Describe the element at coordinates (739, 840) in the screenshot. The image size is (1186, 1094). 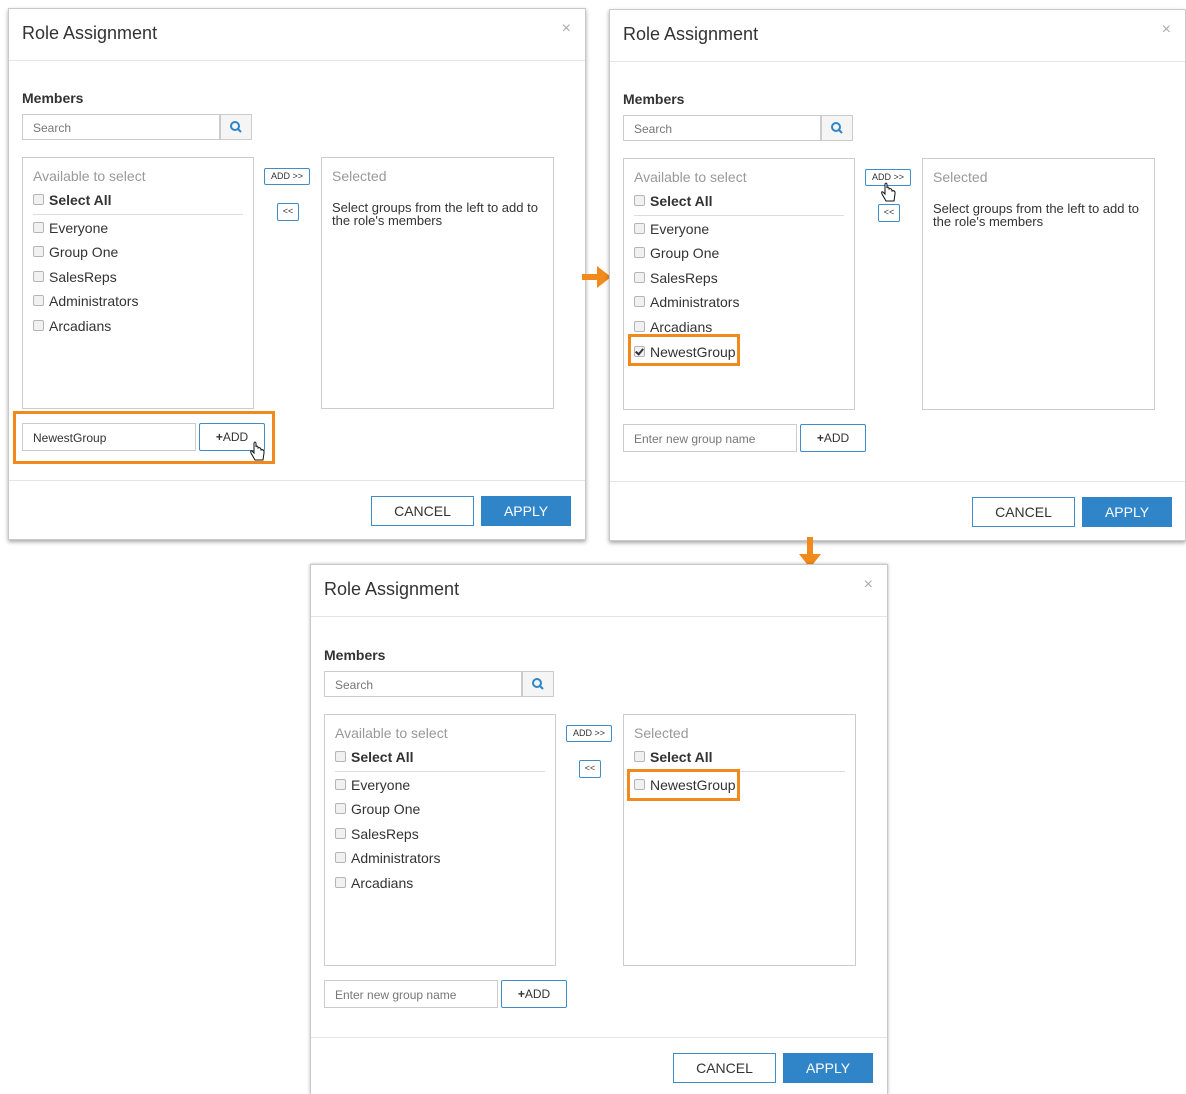
I see `selected-list: Selected Select All NewestGroup` at that location.